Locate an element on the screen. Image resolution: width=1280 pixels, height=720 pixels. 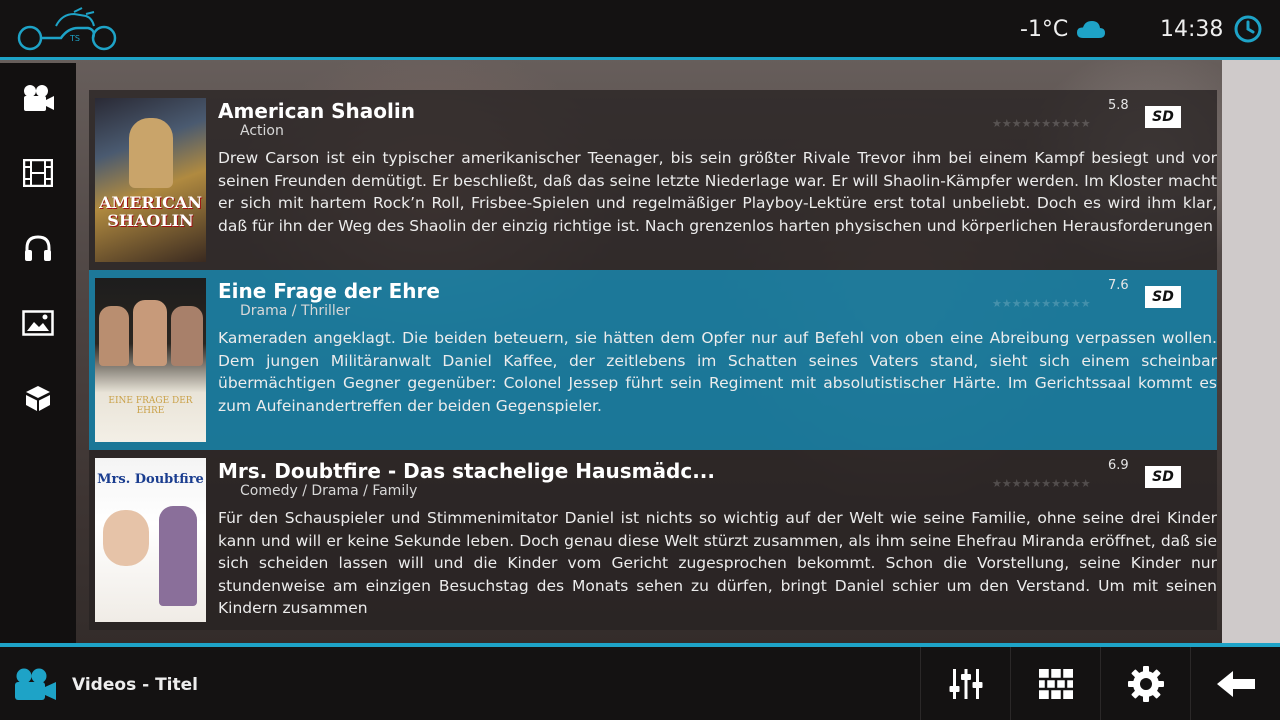
movie-rating: 7.6 is located at coordinates (1118, 285).